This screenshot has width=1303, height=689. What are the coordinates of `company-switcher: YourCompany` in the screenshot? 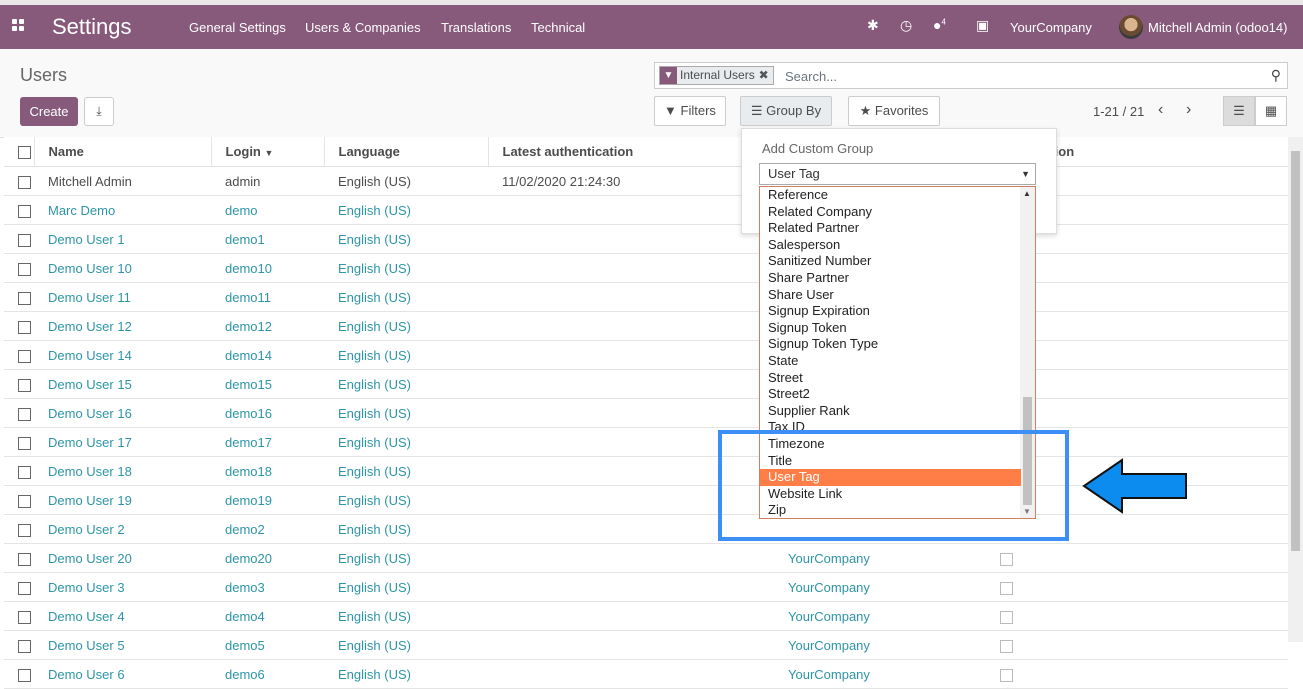 It's located at (1051, 27).